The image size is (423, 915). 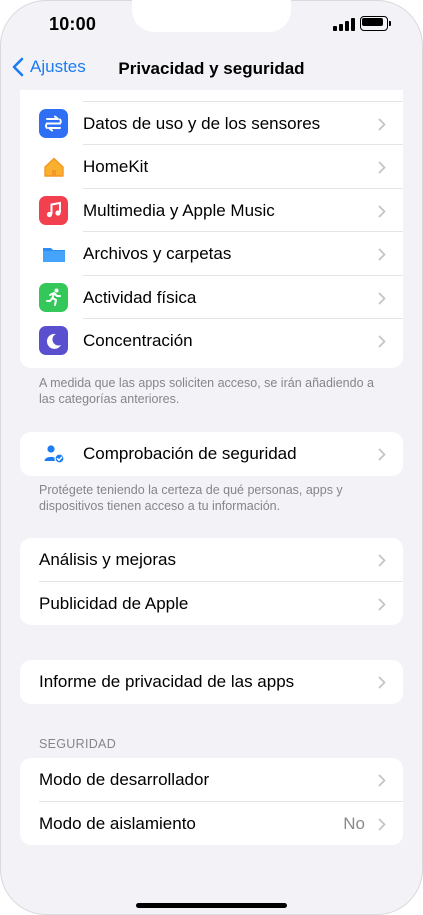 I want to click on safety-check-group: Comprobación de seguridad, so click(x=211, y=454).